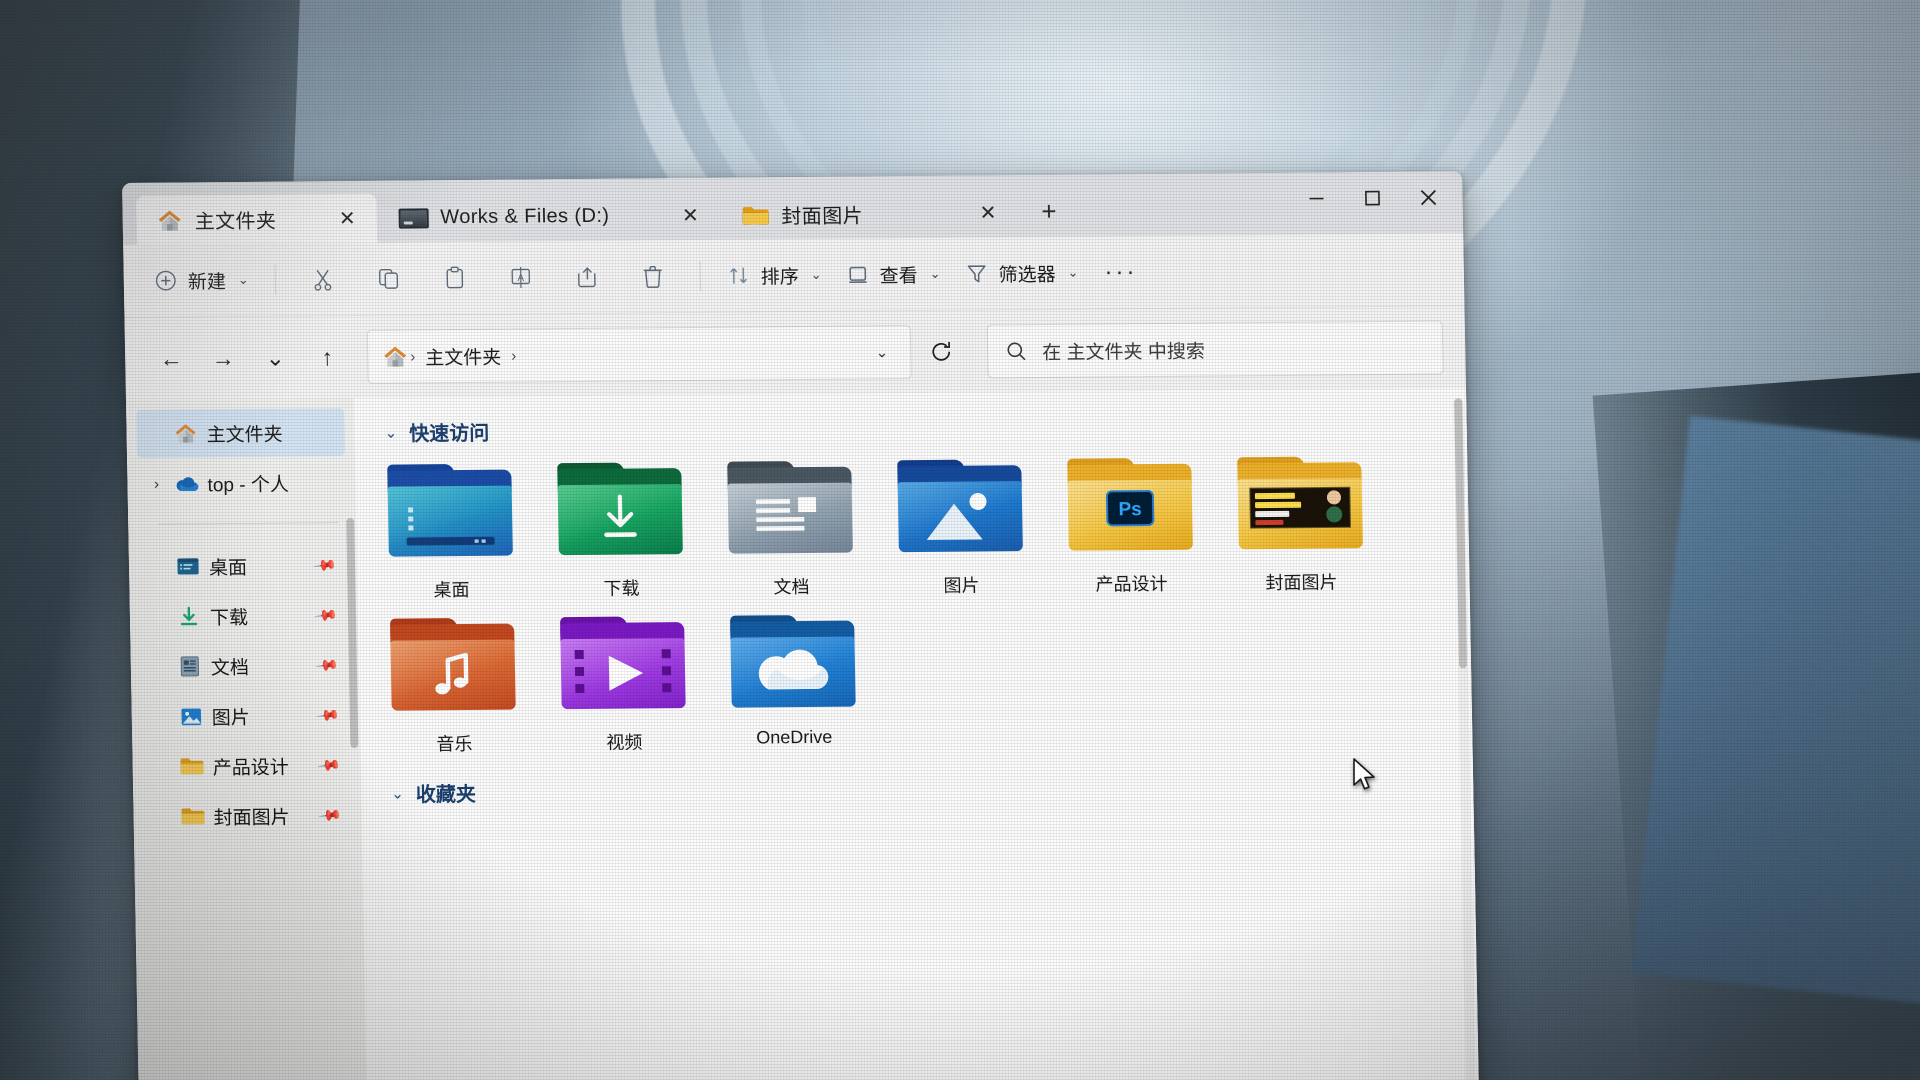 Image resolution: width=1920 pixels, height=1080 pixels. What do you see at coordinates (453, 686) in the screenshot?
I see `item-music: 音乐` at bounding box center [453, 686].